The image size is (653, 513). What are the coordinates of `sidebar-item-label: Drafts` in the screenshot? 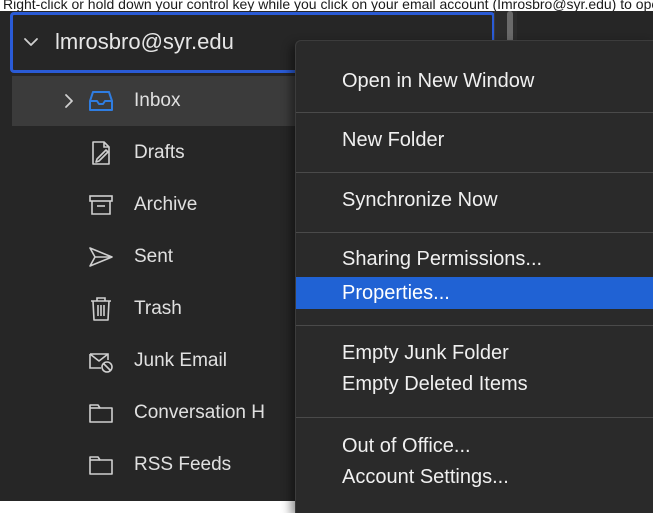 It's located at (159, 152).